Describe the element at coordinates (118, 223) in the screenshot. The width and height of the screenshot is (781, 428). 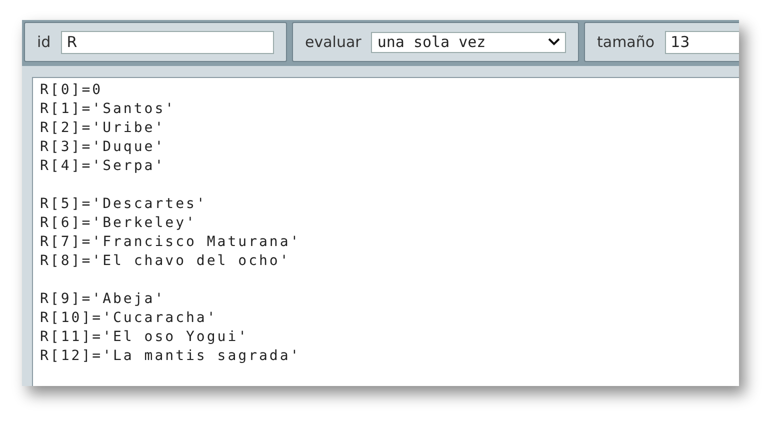
I see `code-line: R[6]='Berkeley'` at that location.